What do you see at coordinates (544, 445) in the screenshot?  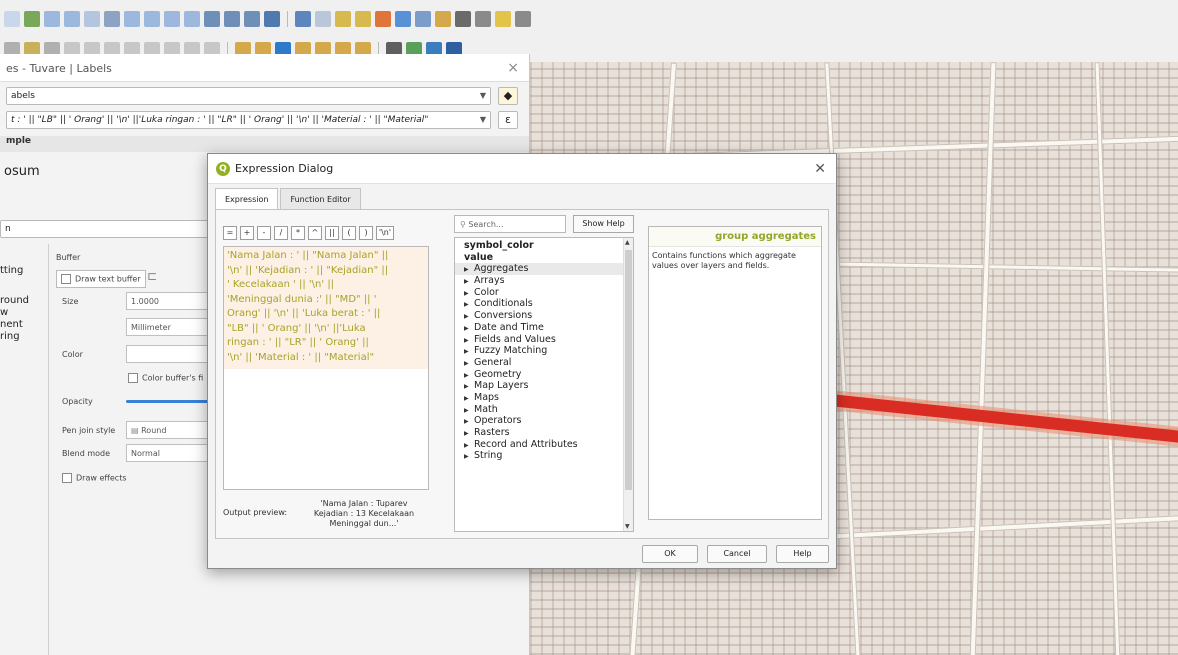 I see `function-group-record-and-attributes: ▶ Record and Attributes` at bounding box center [544, 445].